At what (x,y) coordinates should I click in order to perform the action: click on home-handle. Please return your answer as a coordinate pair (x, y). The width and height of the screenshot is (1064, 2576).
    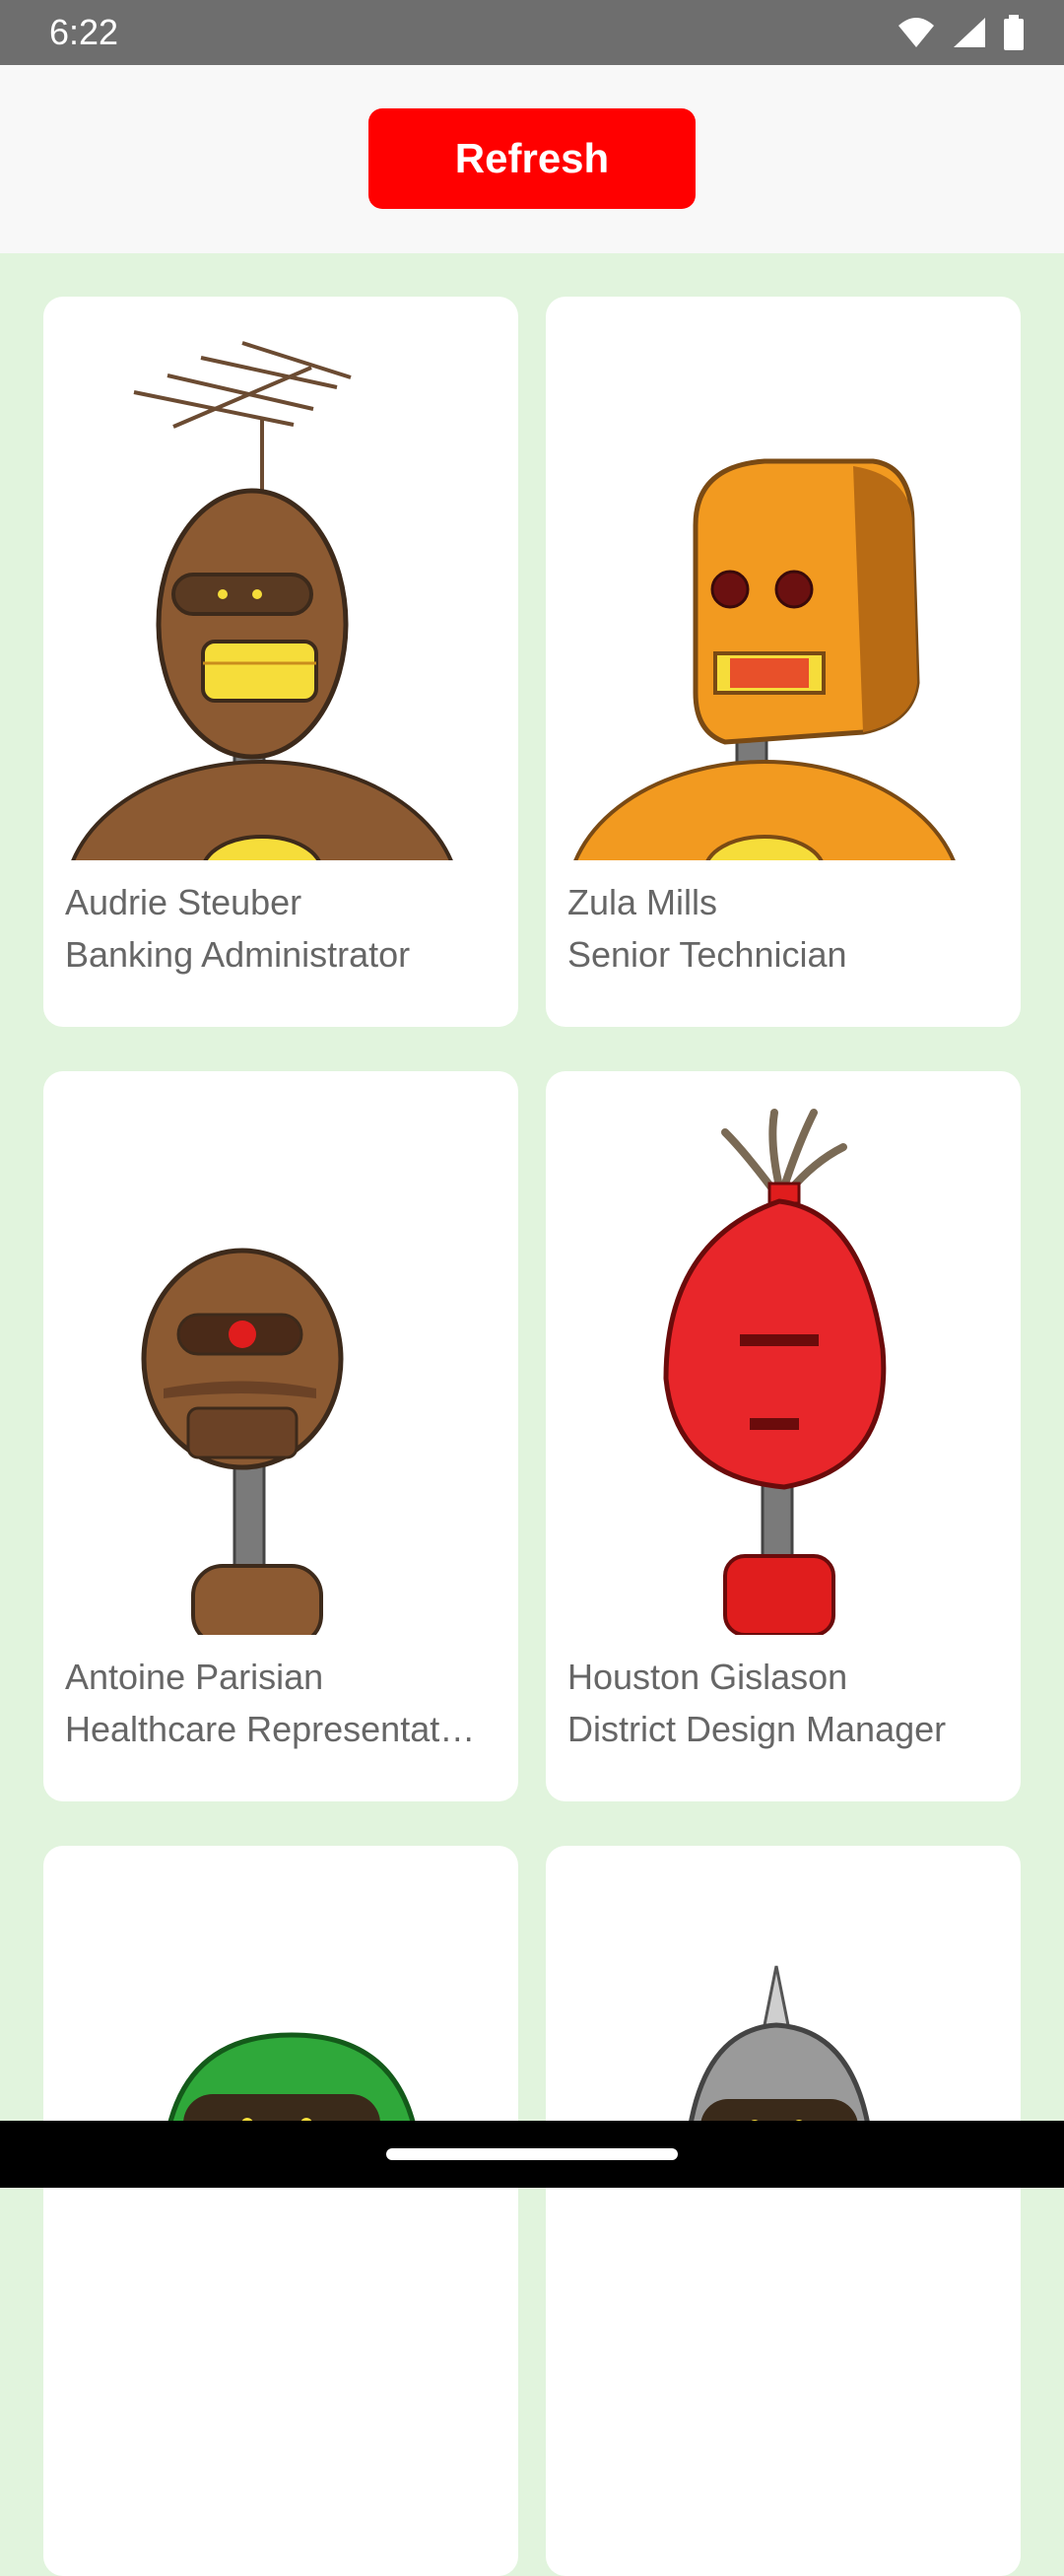
    Looking at the image, I should click on (532, 2154).